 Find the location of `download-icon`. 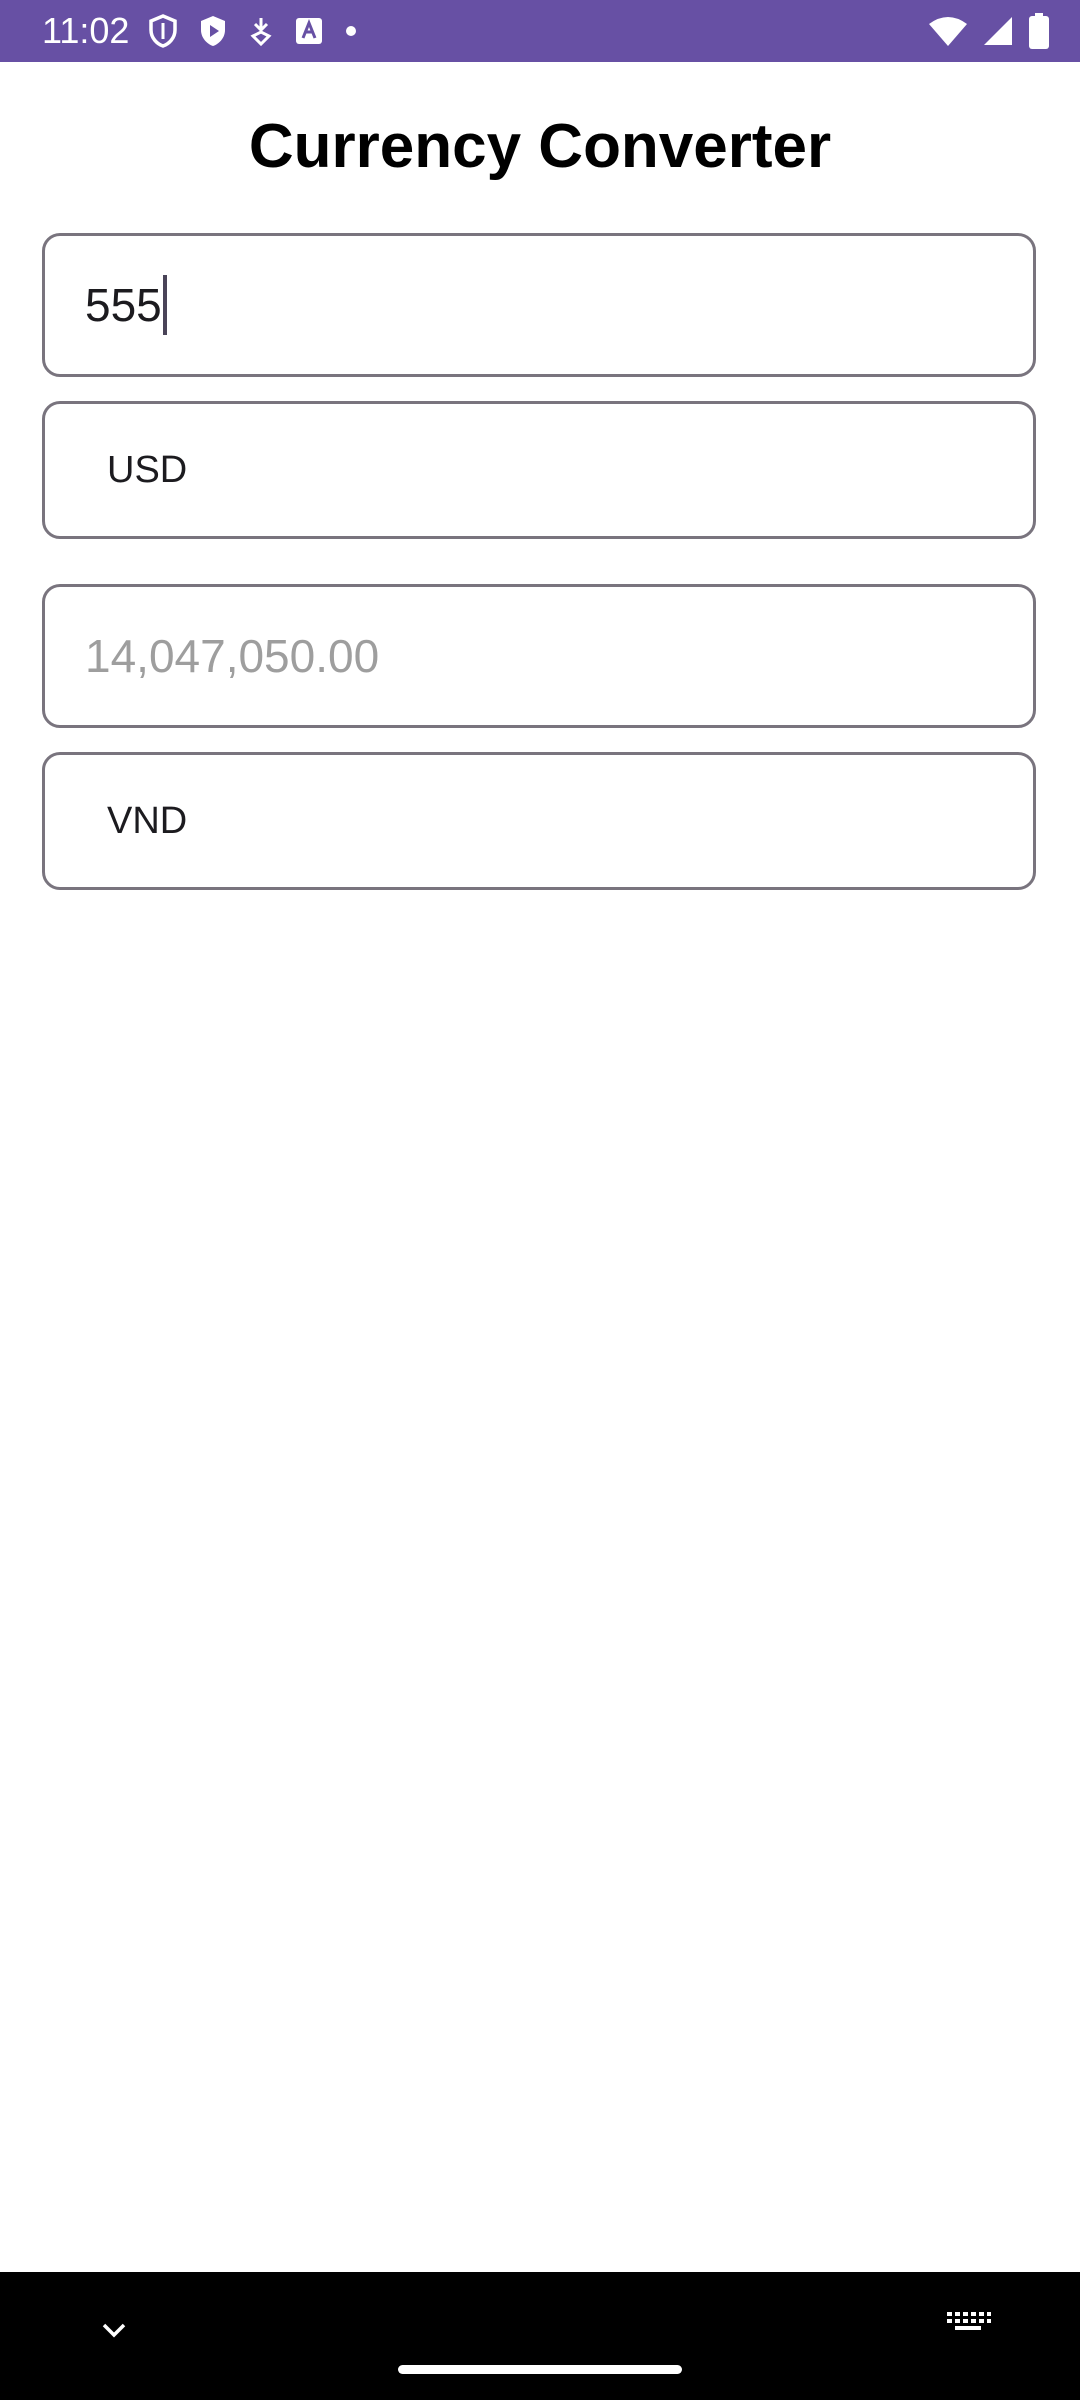

download-icon is located at coordinates (261, 31).